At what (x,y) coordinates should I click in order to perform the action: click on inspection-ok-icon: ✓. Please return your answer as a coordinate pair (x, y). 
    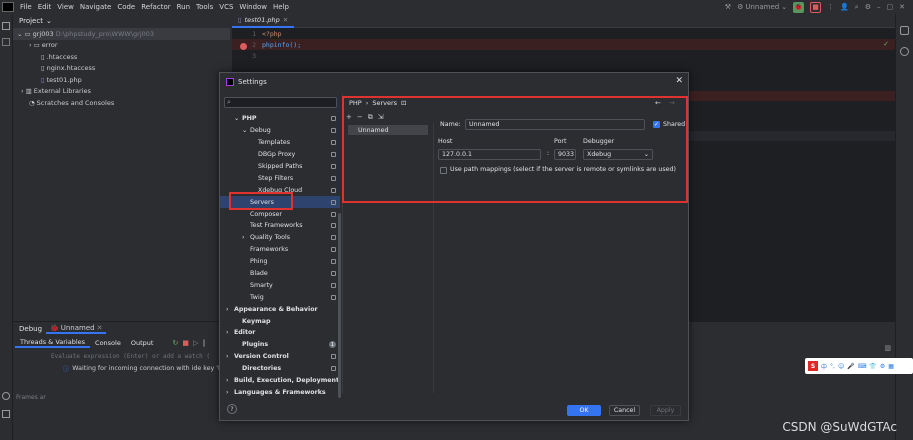
    Looking at the image, I should click on (886, 44).